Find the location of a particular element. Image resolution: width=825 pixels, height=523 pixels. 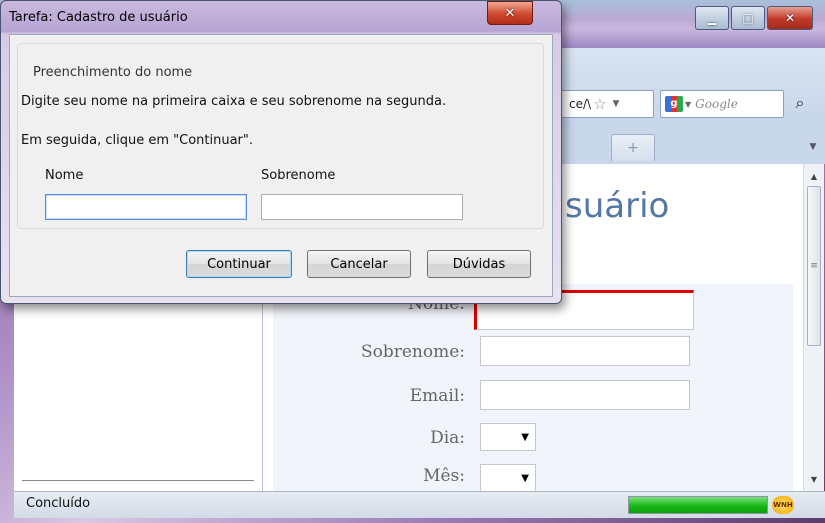

google-logo-icon: g is located at coordinates (674, 104).